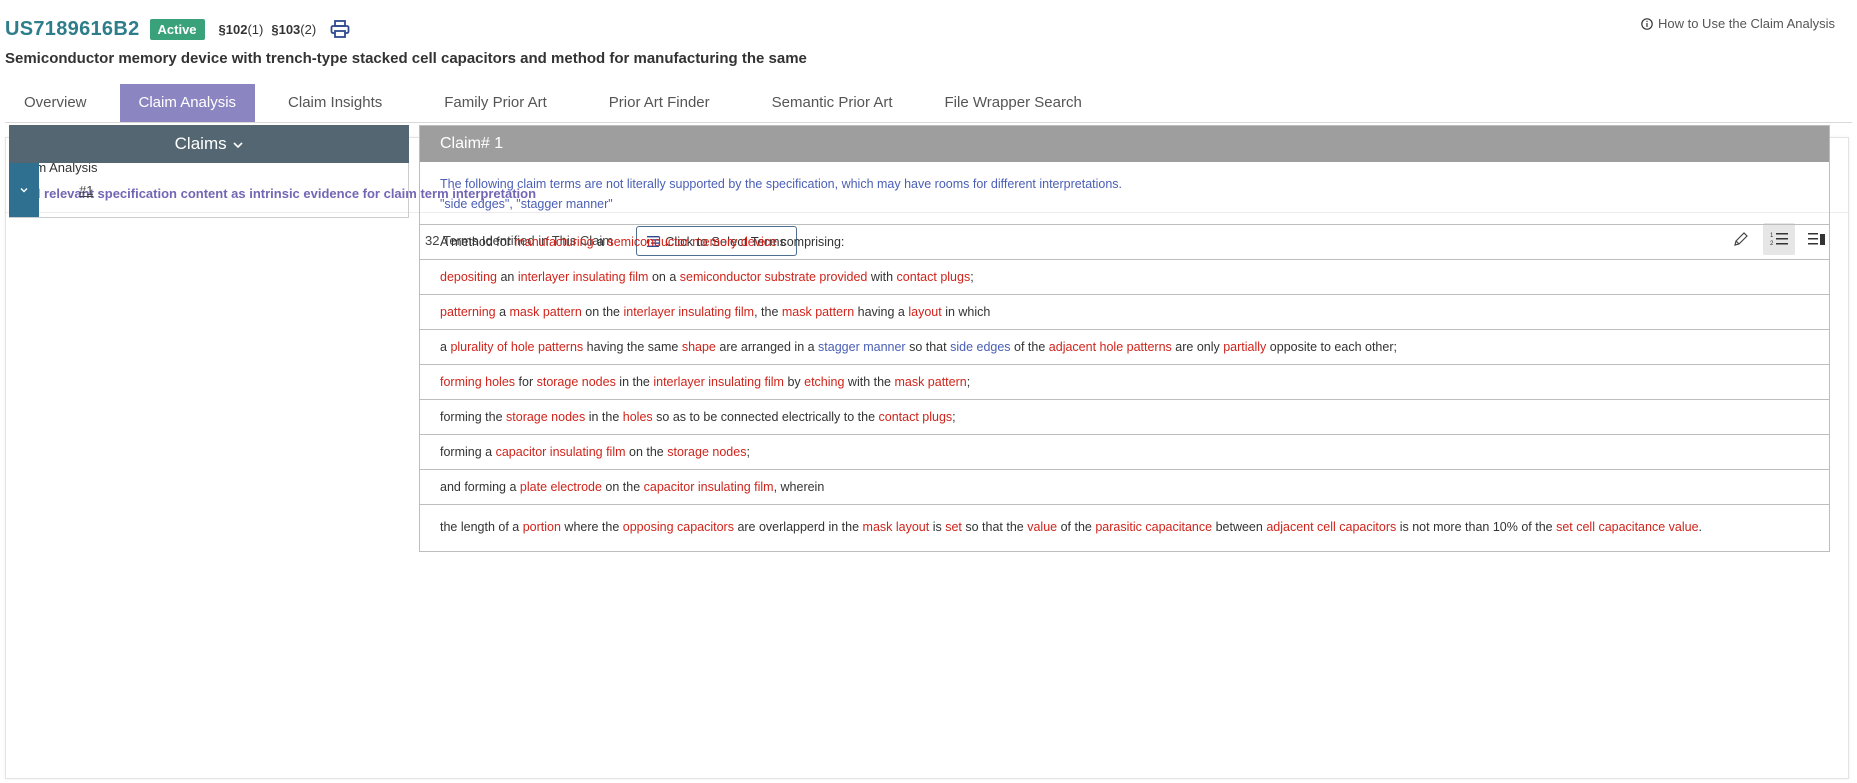 The image size is (1857, 783). I want to click on claim-term: value, so click(1042, 527).